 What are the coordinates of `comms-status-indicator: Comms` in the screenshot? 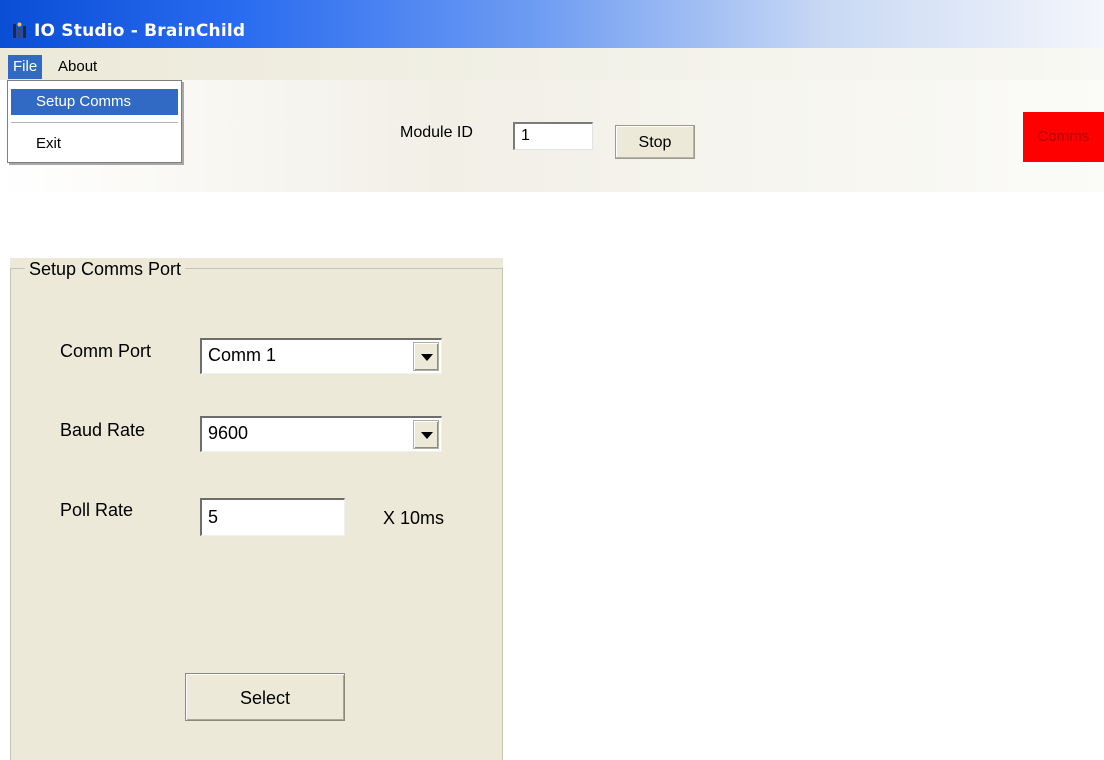 It's located at (1063, 137).